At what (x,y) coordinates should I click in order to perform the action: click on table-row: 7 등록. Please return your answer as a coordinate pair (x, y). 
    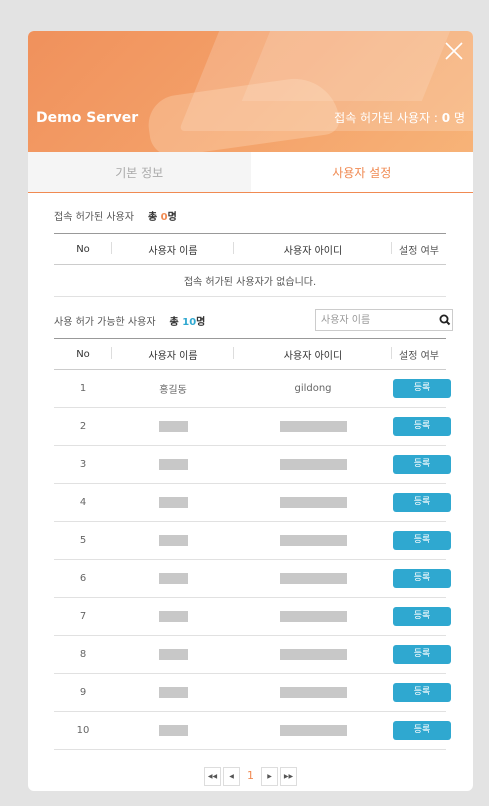
    Looking at the image, I should click on (252, 616).